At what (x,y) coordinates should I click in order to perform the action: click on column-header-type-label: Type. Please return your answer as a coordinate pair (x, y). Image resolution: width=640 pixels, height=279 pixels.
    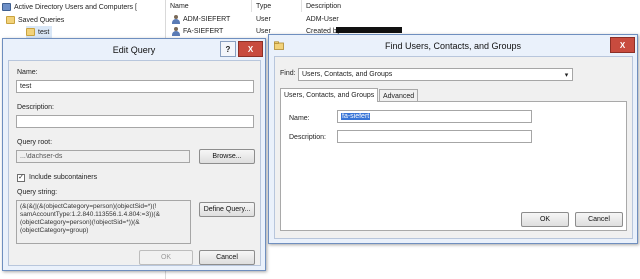
    Looking at the image, I should click on (264, 6).